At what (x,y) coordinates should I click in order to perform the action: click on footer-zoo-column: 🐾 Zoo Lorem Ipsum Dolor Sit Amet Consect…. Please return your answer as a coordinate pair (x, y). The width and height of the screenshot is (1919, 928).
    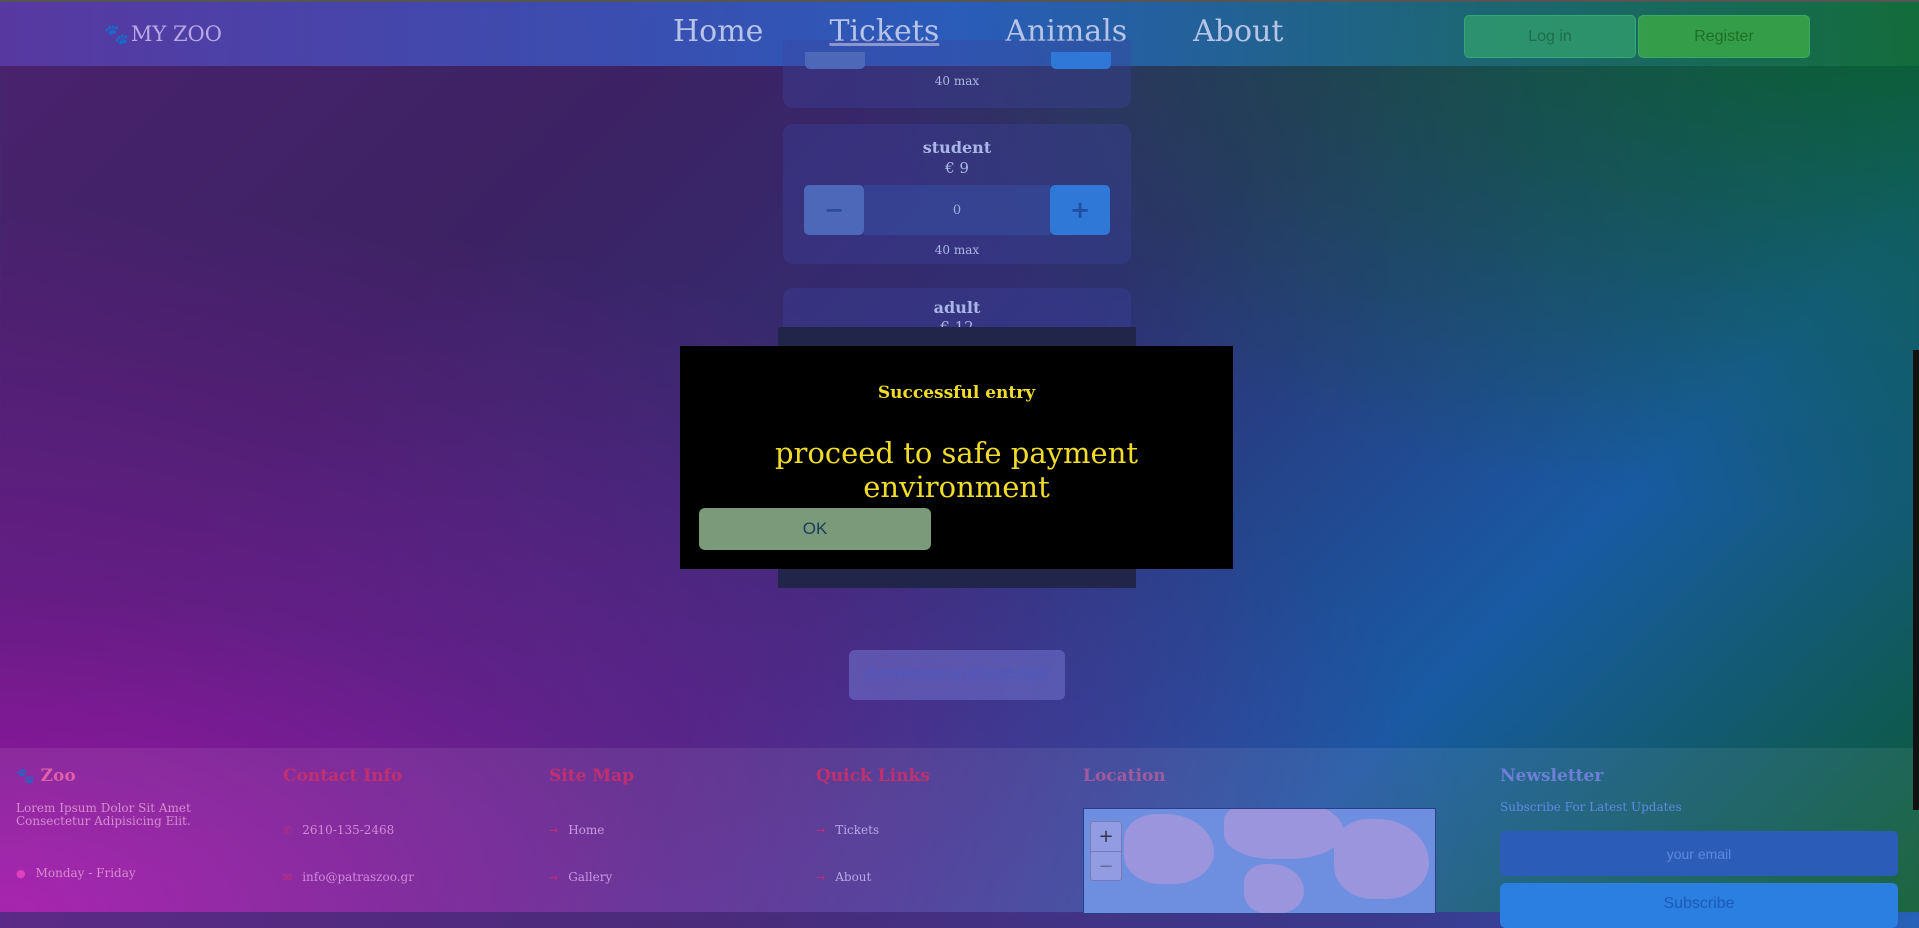
    Looking at the image, I should click on (136, 797).